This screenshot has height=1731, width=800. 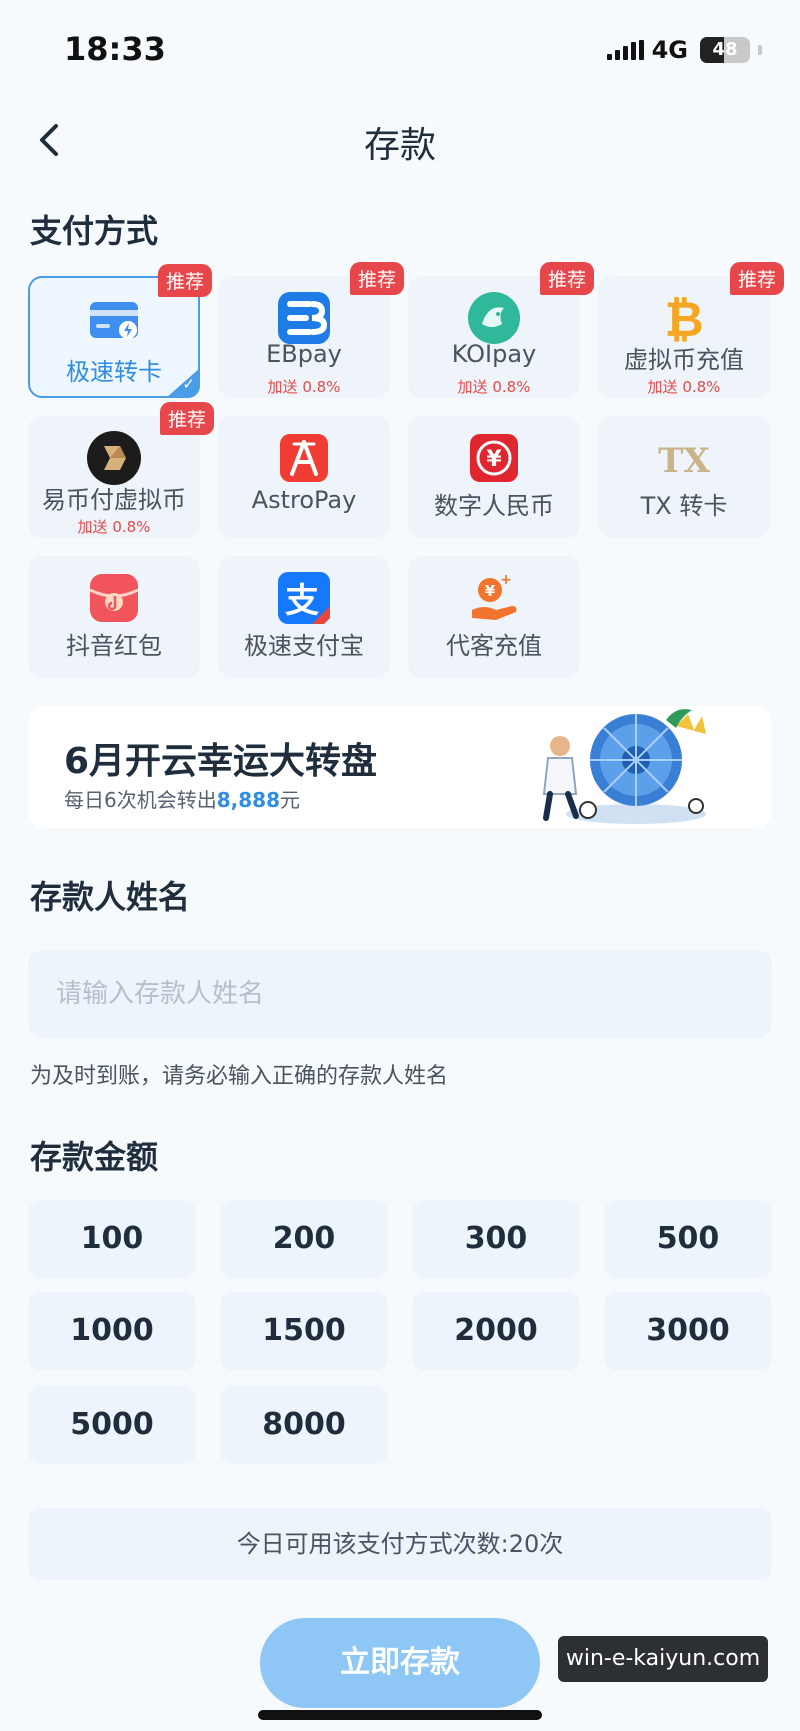 I want to click on astropay-icon, so click(x=304, y=458).